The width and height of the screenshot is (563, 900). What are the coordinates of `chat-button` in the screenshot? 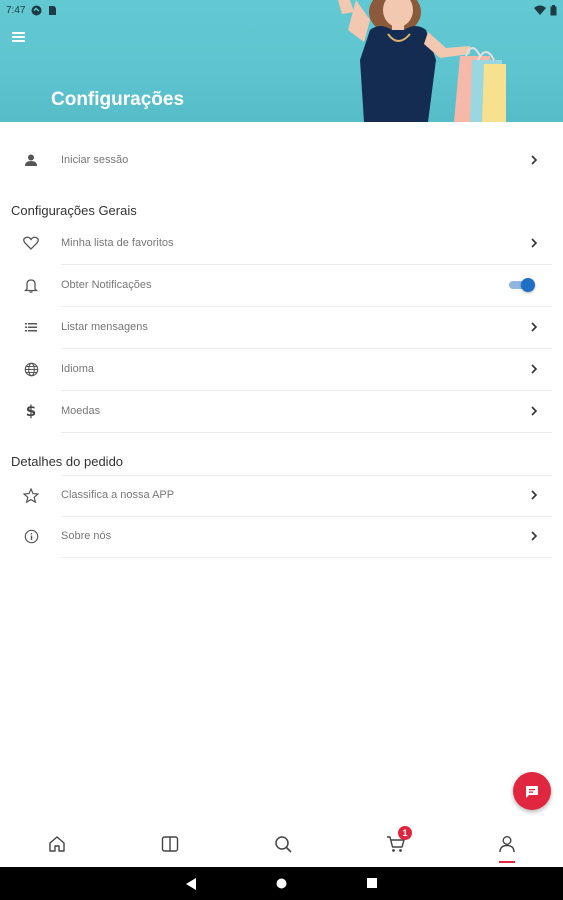 It's located at (532, 791).